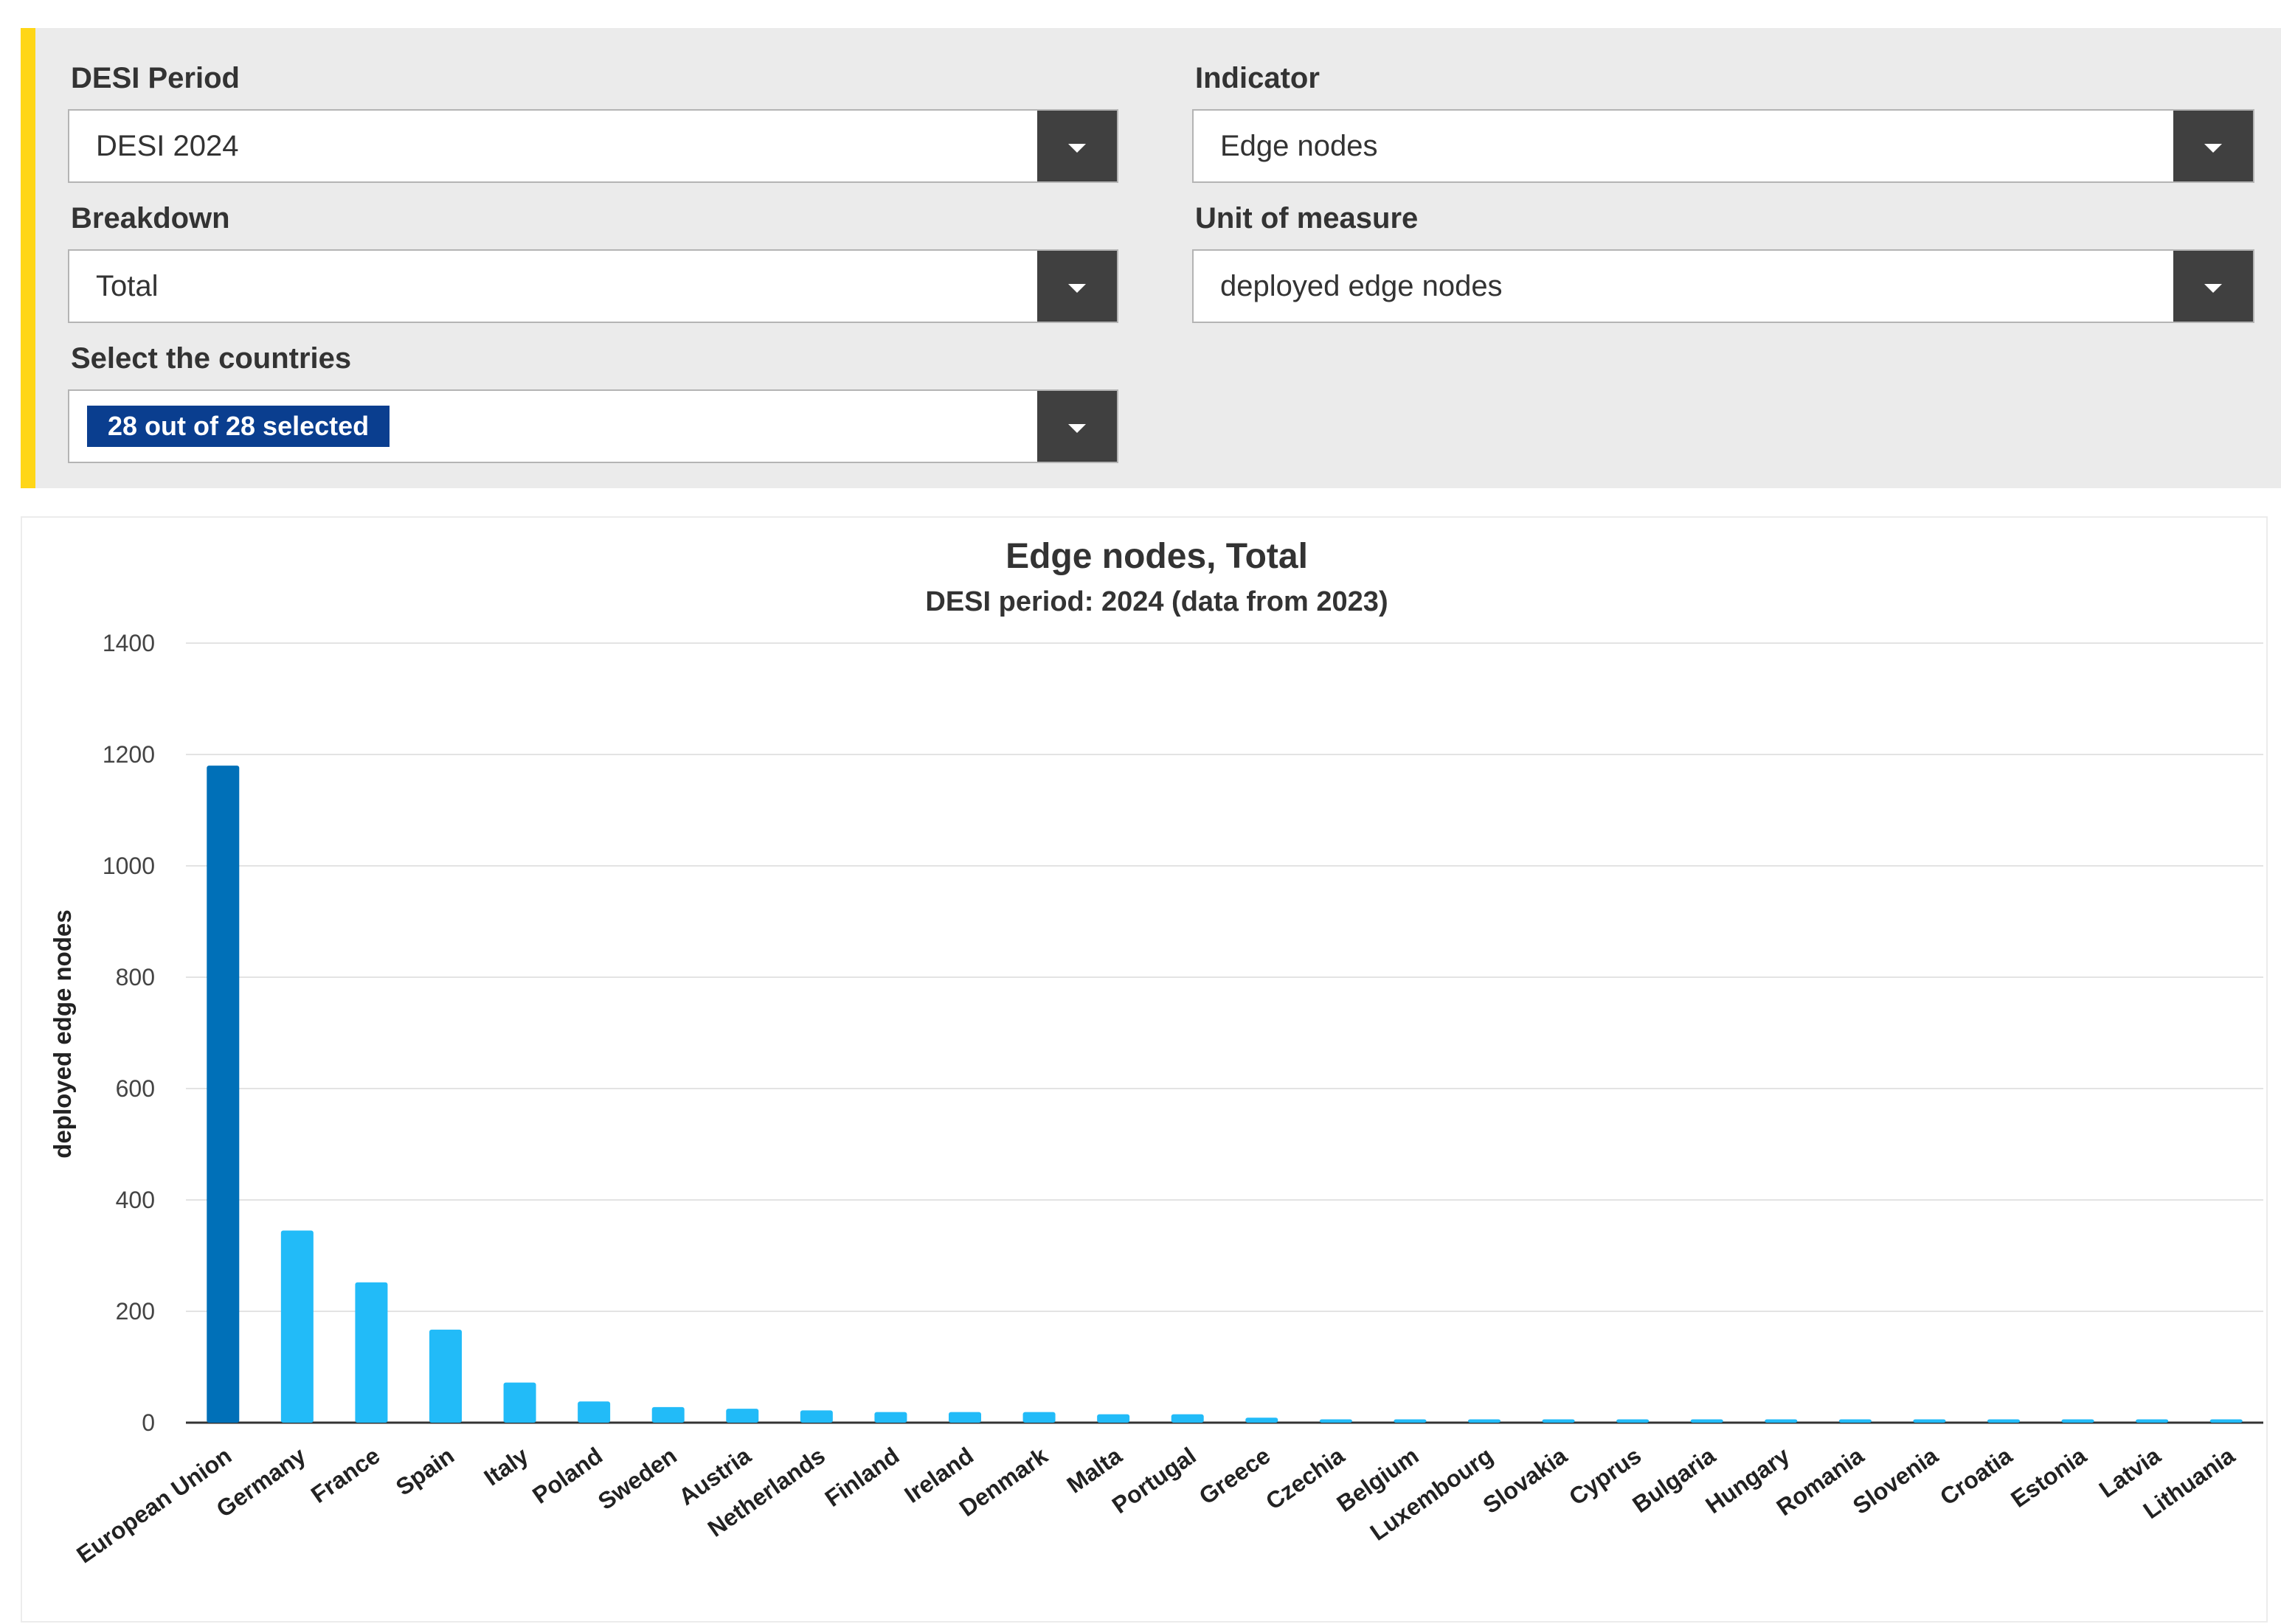 This screenshot has height=1624, width=2281. Describe the element at coordinates (593, 426) in the screenshot. I see `countries-select: 28 out of 28 selected` at that location.